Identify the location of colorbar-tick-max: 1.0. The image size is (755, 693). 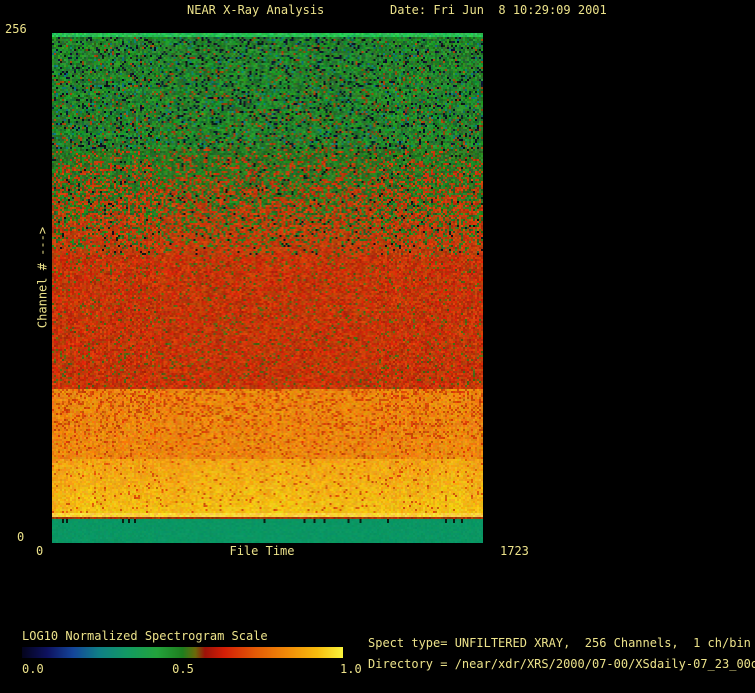
(351, 669).